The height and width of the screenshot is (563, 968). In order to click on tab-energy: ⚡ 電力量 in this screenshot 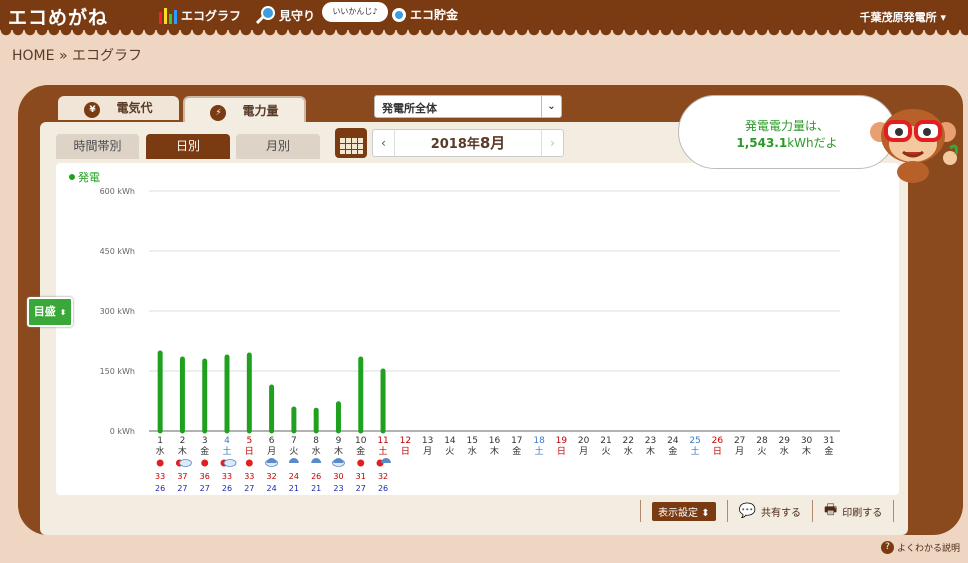, I will do `click(244, 109)`.